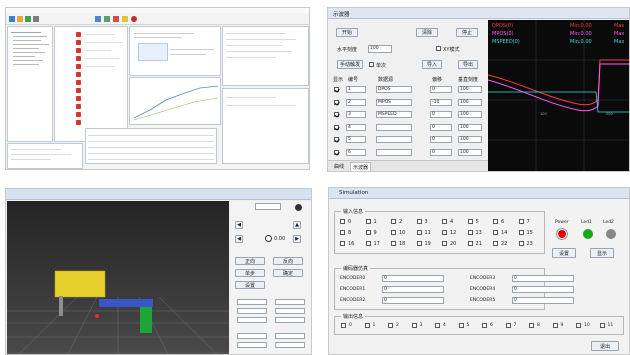 The width and height of the screenshot is (630, 355). What do you see at coordinates (239, 225) in the screenshot?
I see `jog-minus-button: ◀` at bounding box center [239, 225].